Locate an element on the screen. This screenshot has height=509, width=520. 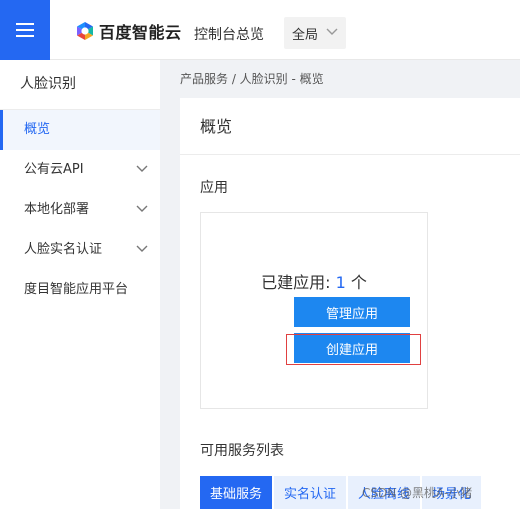
sidebar-item-dumu-platform: 度目智能应用平台 is located at coordinates (80, 290).